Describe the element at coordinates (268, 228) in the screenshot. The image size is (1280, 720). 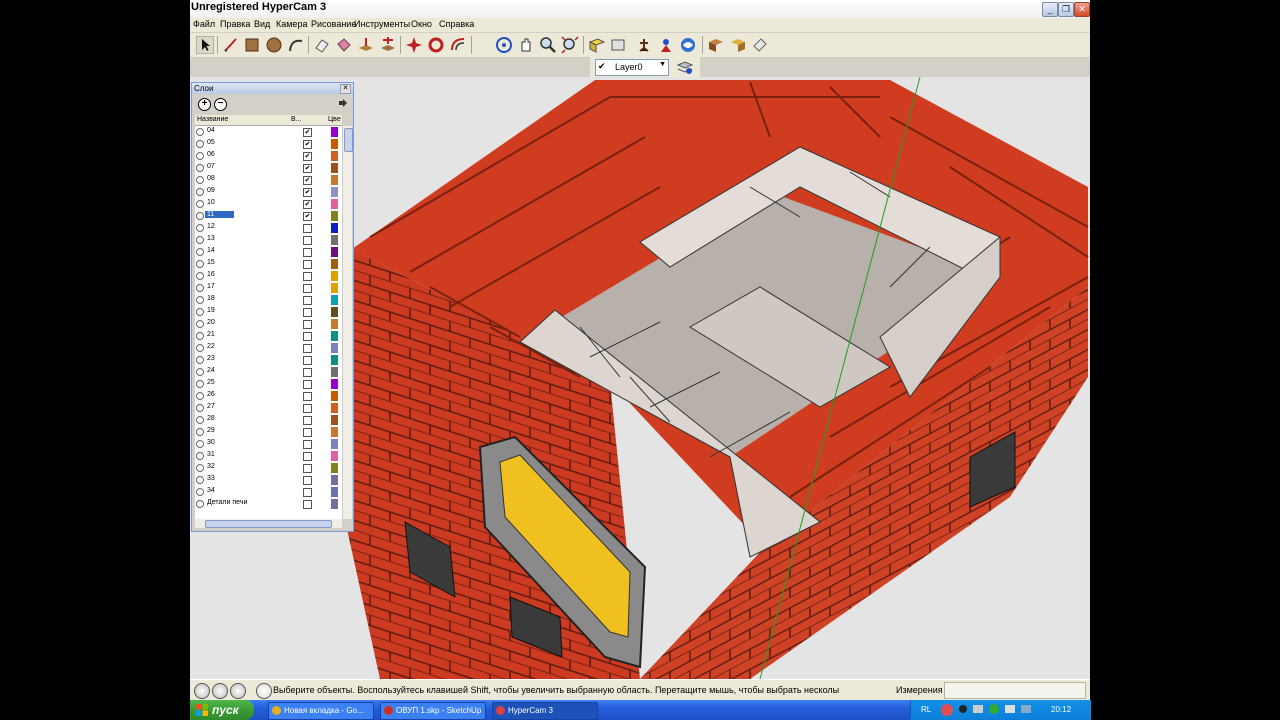
I see `layer-row: 12` at that location.